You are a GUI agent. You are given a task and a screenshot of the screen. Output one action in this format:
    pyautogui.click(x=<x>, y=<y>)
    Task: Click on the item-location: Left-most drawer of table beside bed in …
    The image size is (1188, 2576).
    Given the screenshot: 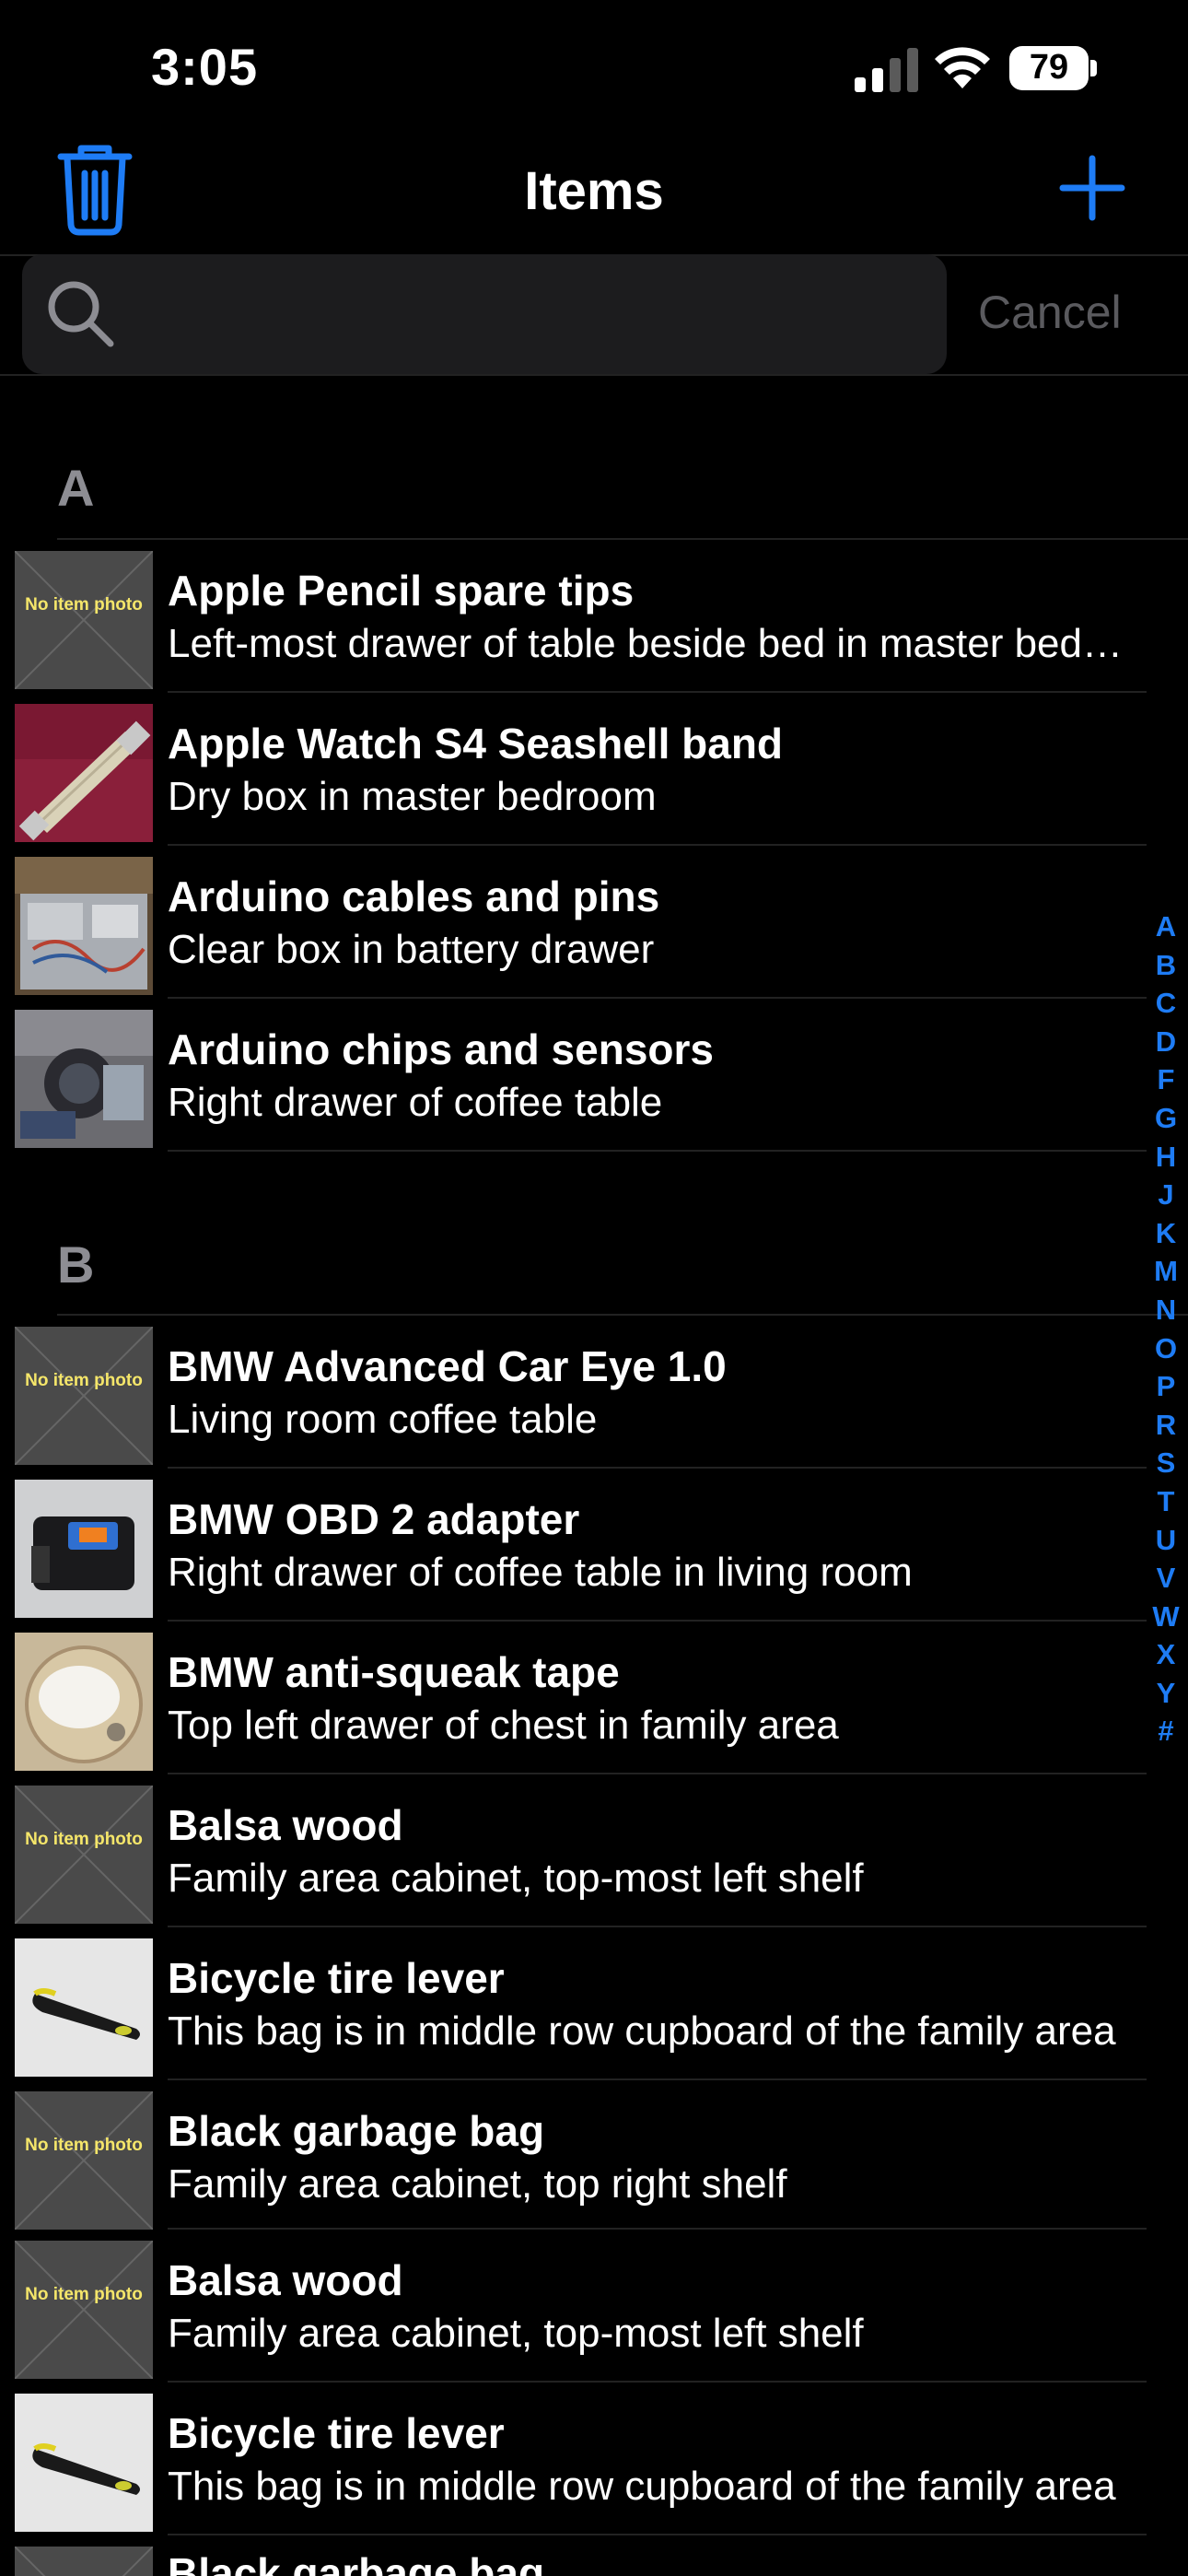 What is the action you would take?
    pyautogui.click(x=651, y=643)
    